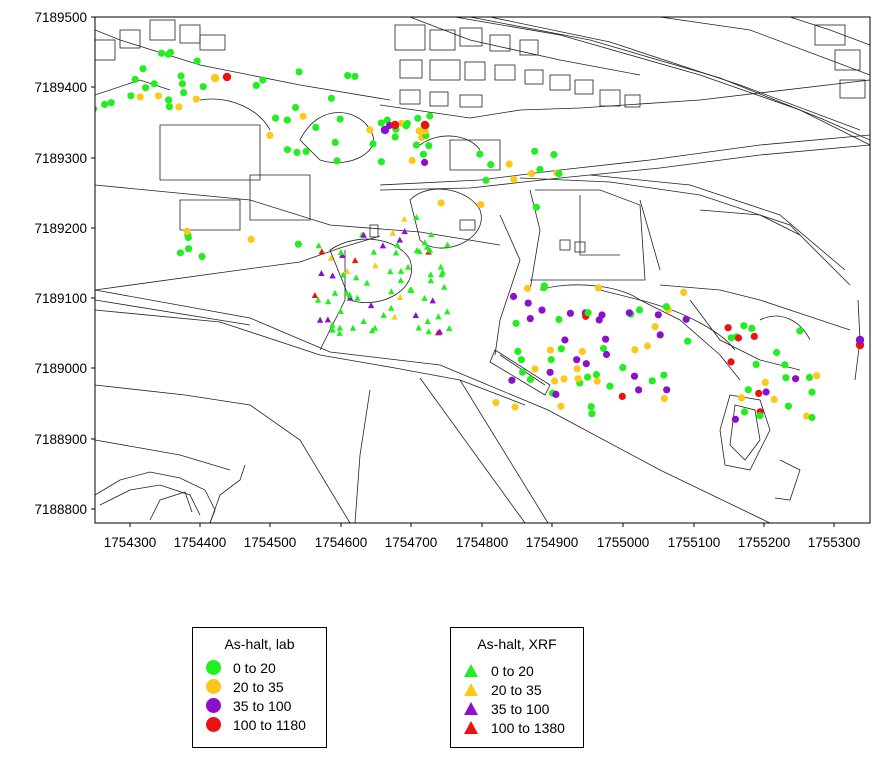  I want to click on y-tick-label: 7189400, so click(60, 87).